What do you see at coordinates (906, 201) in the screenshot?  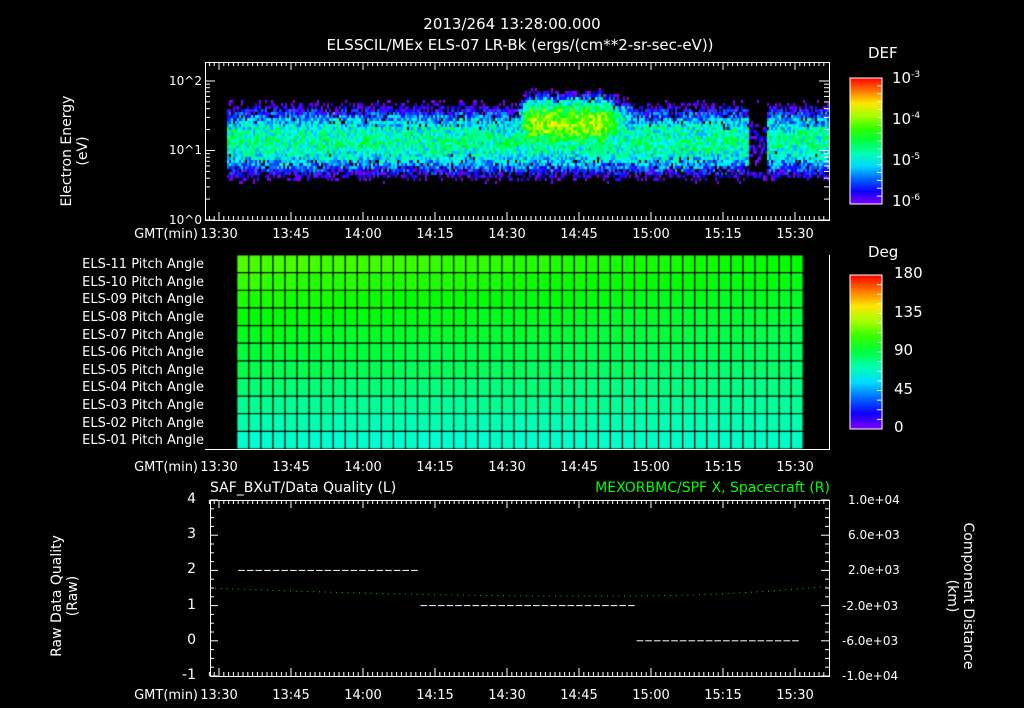 I see `def-colorbar-tick: 10-6` at bounding box center [906, 201].